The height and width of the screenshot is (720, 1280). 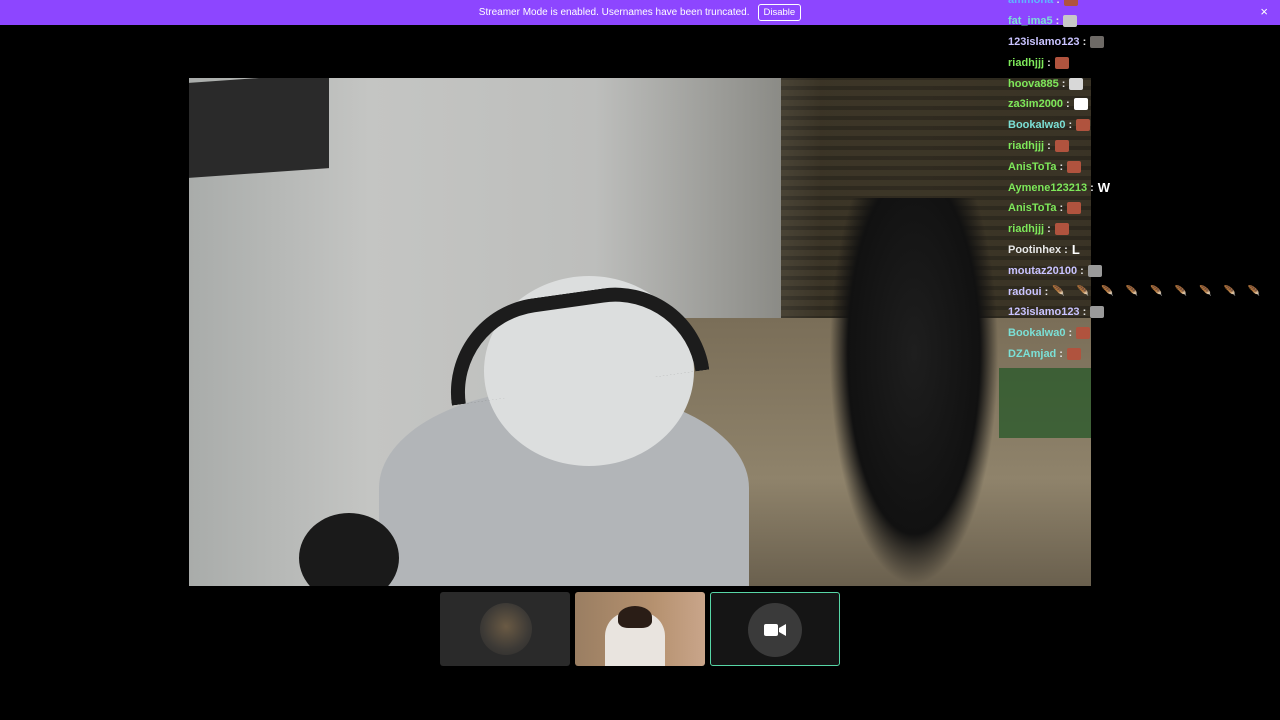 What do you see at coordinates (1030, 3) in the screenshot?
I see `chat-username: ammona` at bounding box center [1030, 3].